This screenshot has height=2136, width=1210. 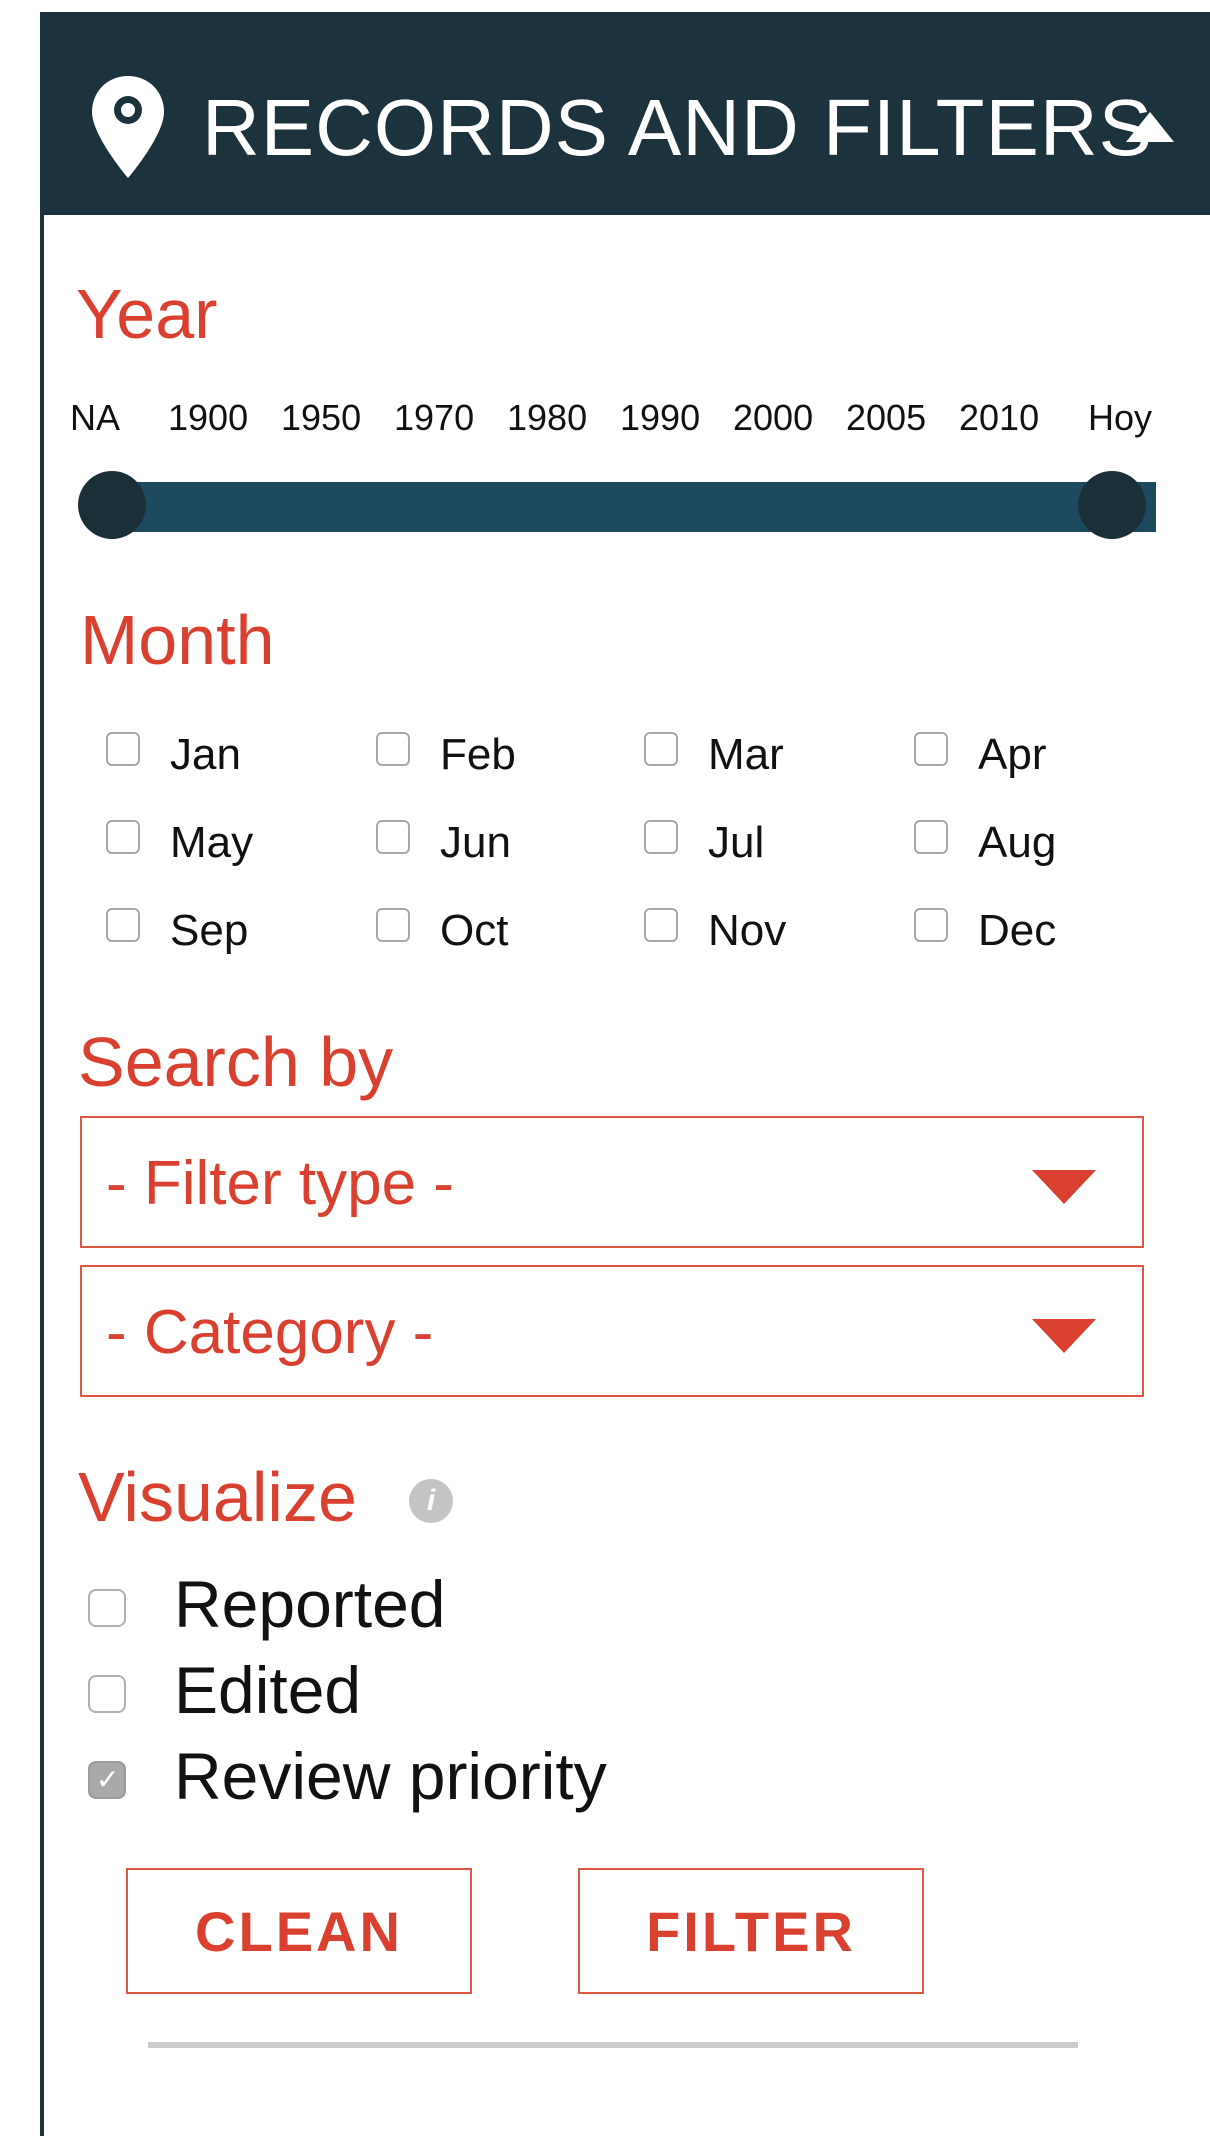 What do you see at coordinates (212, 842) in the screenshot?
I see `month-option-label: May` at bounding box center [212, 842].